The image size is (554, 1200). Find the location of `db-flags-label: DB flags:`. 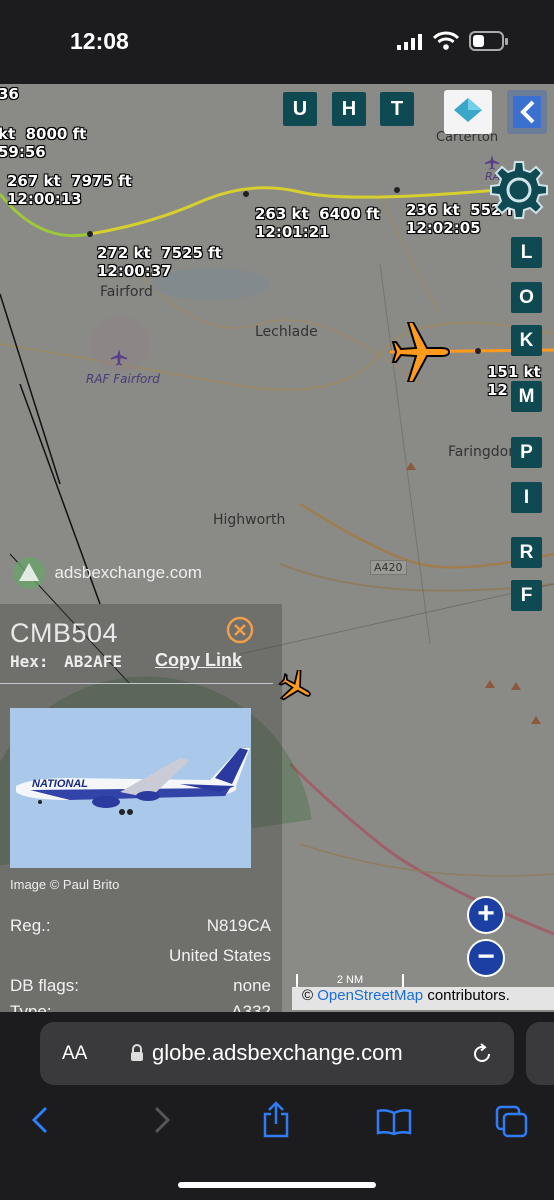

db-flags-label: DB flags: is located at coordinates (44, 985).